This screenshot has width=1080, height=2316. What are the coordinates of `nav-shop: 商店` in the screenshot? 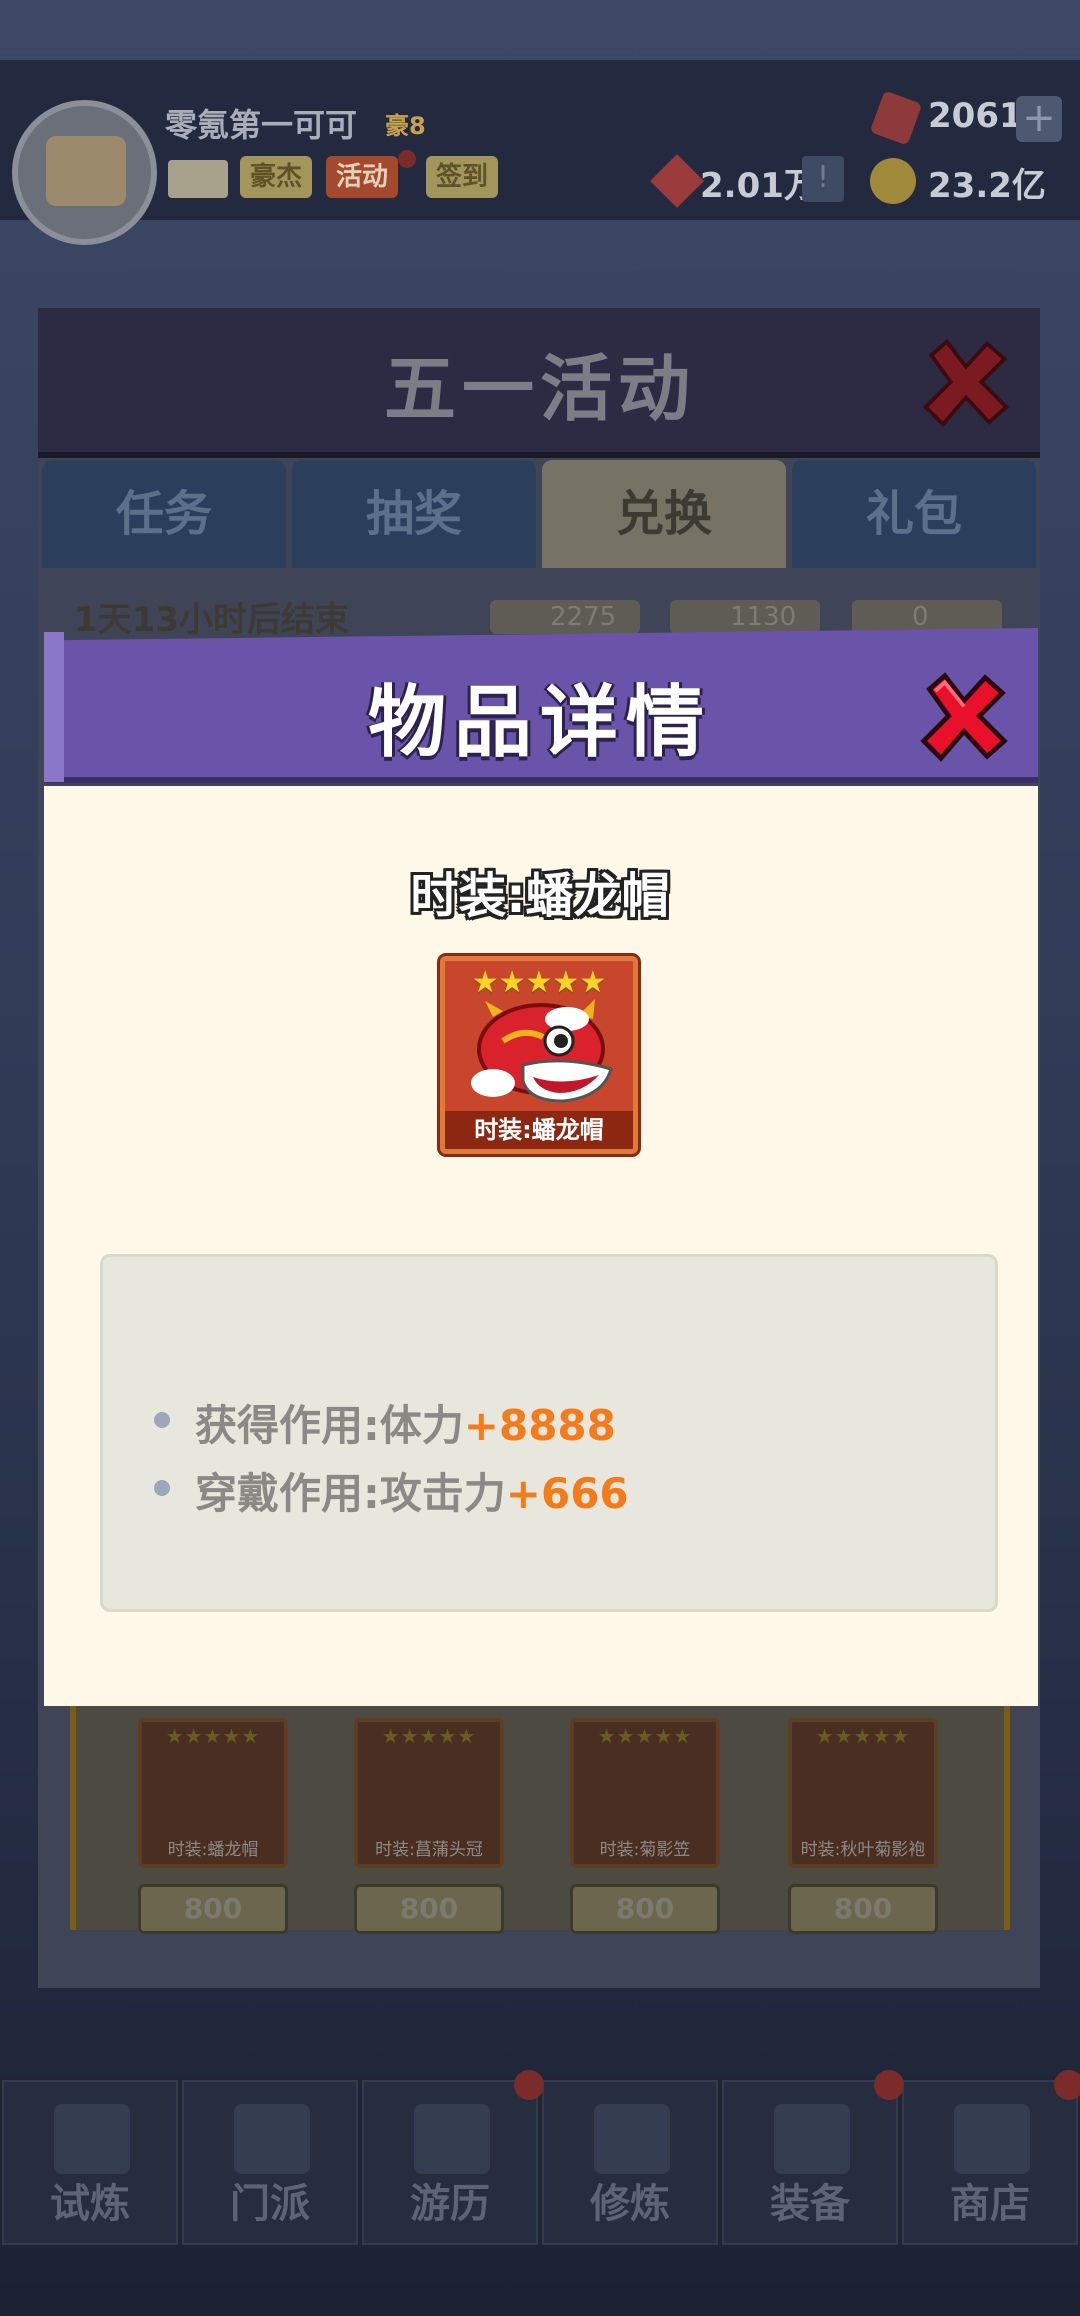 It's located at (990, 2162).